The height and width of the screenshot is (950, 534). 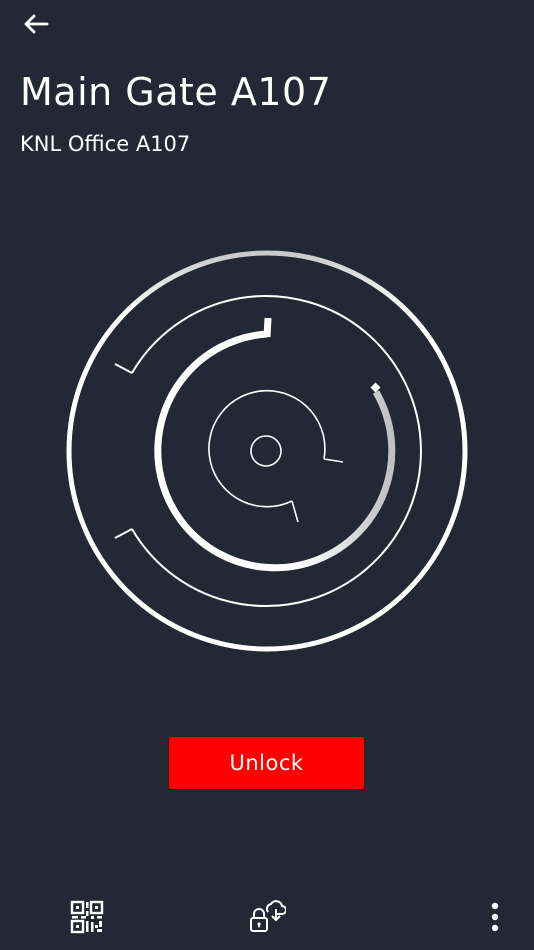 I want to click on page-subtitle: KNL Office A107, so click(x=105, y=144).